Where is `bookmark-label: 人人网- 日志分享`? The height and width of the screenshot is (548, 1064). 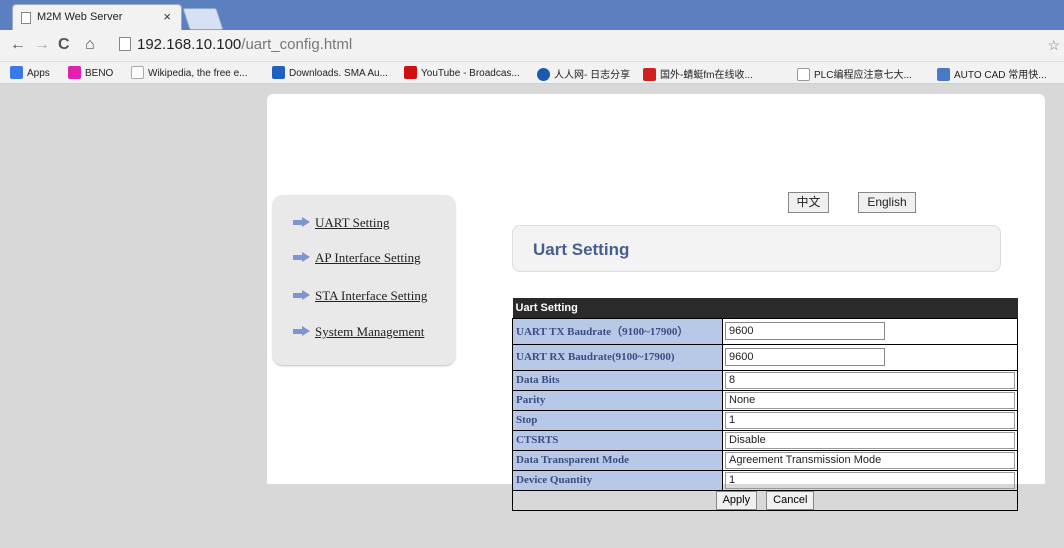
bookmark-label: 人人网- 日志分享 is located at coordinates (592, 75).